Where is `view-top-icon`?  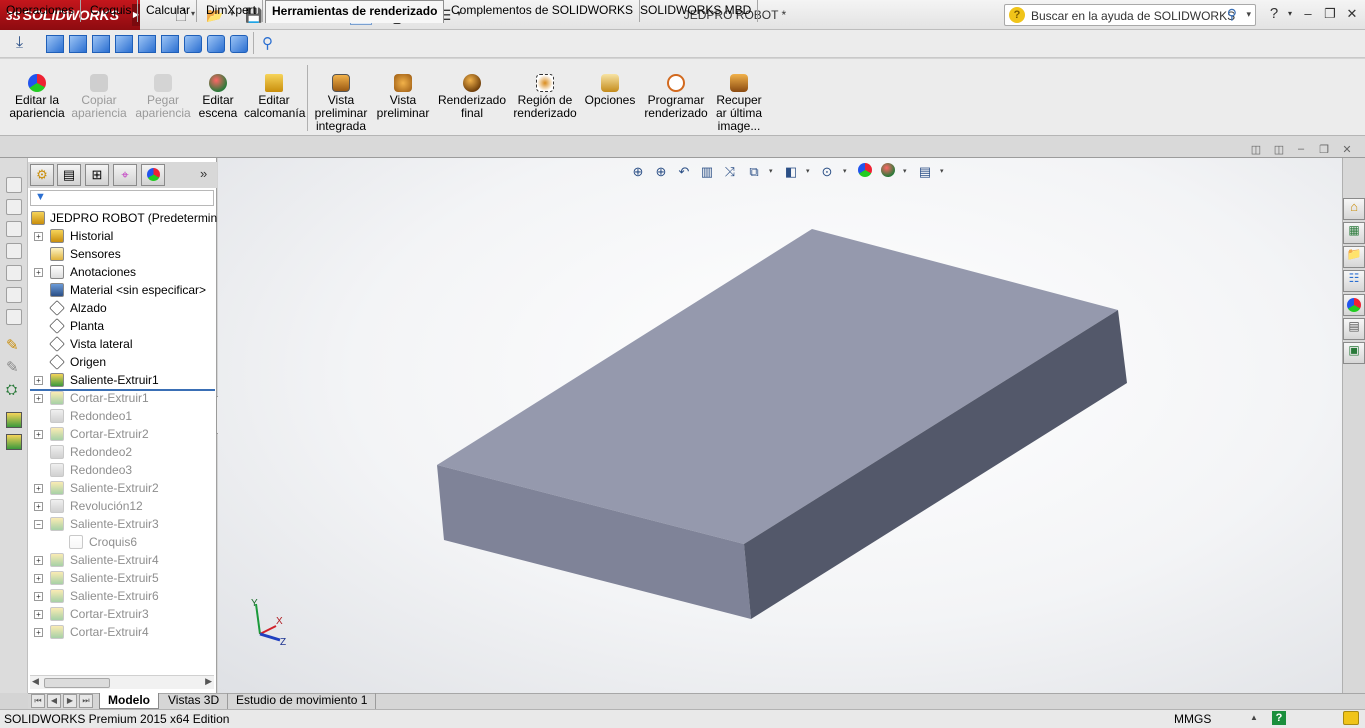 view-top-icon is located at coordinates (147, 44).